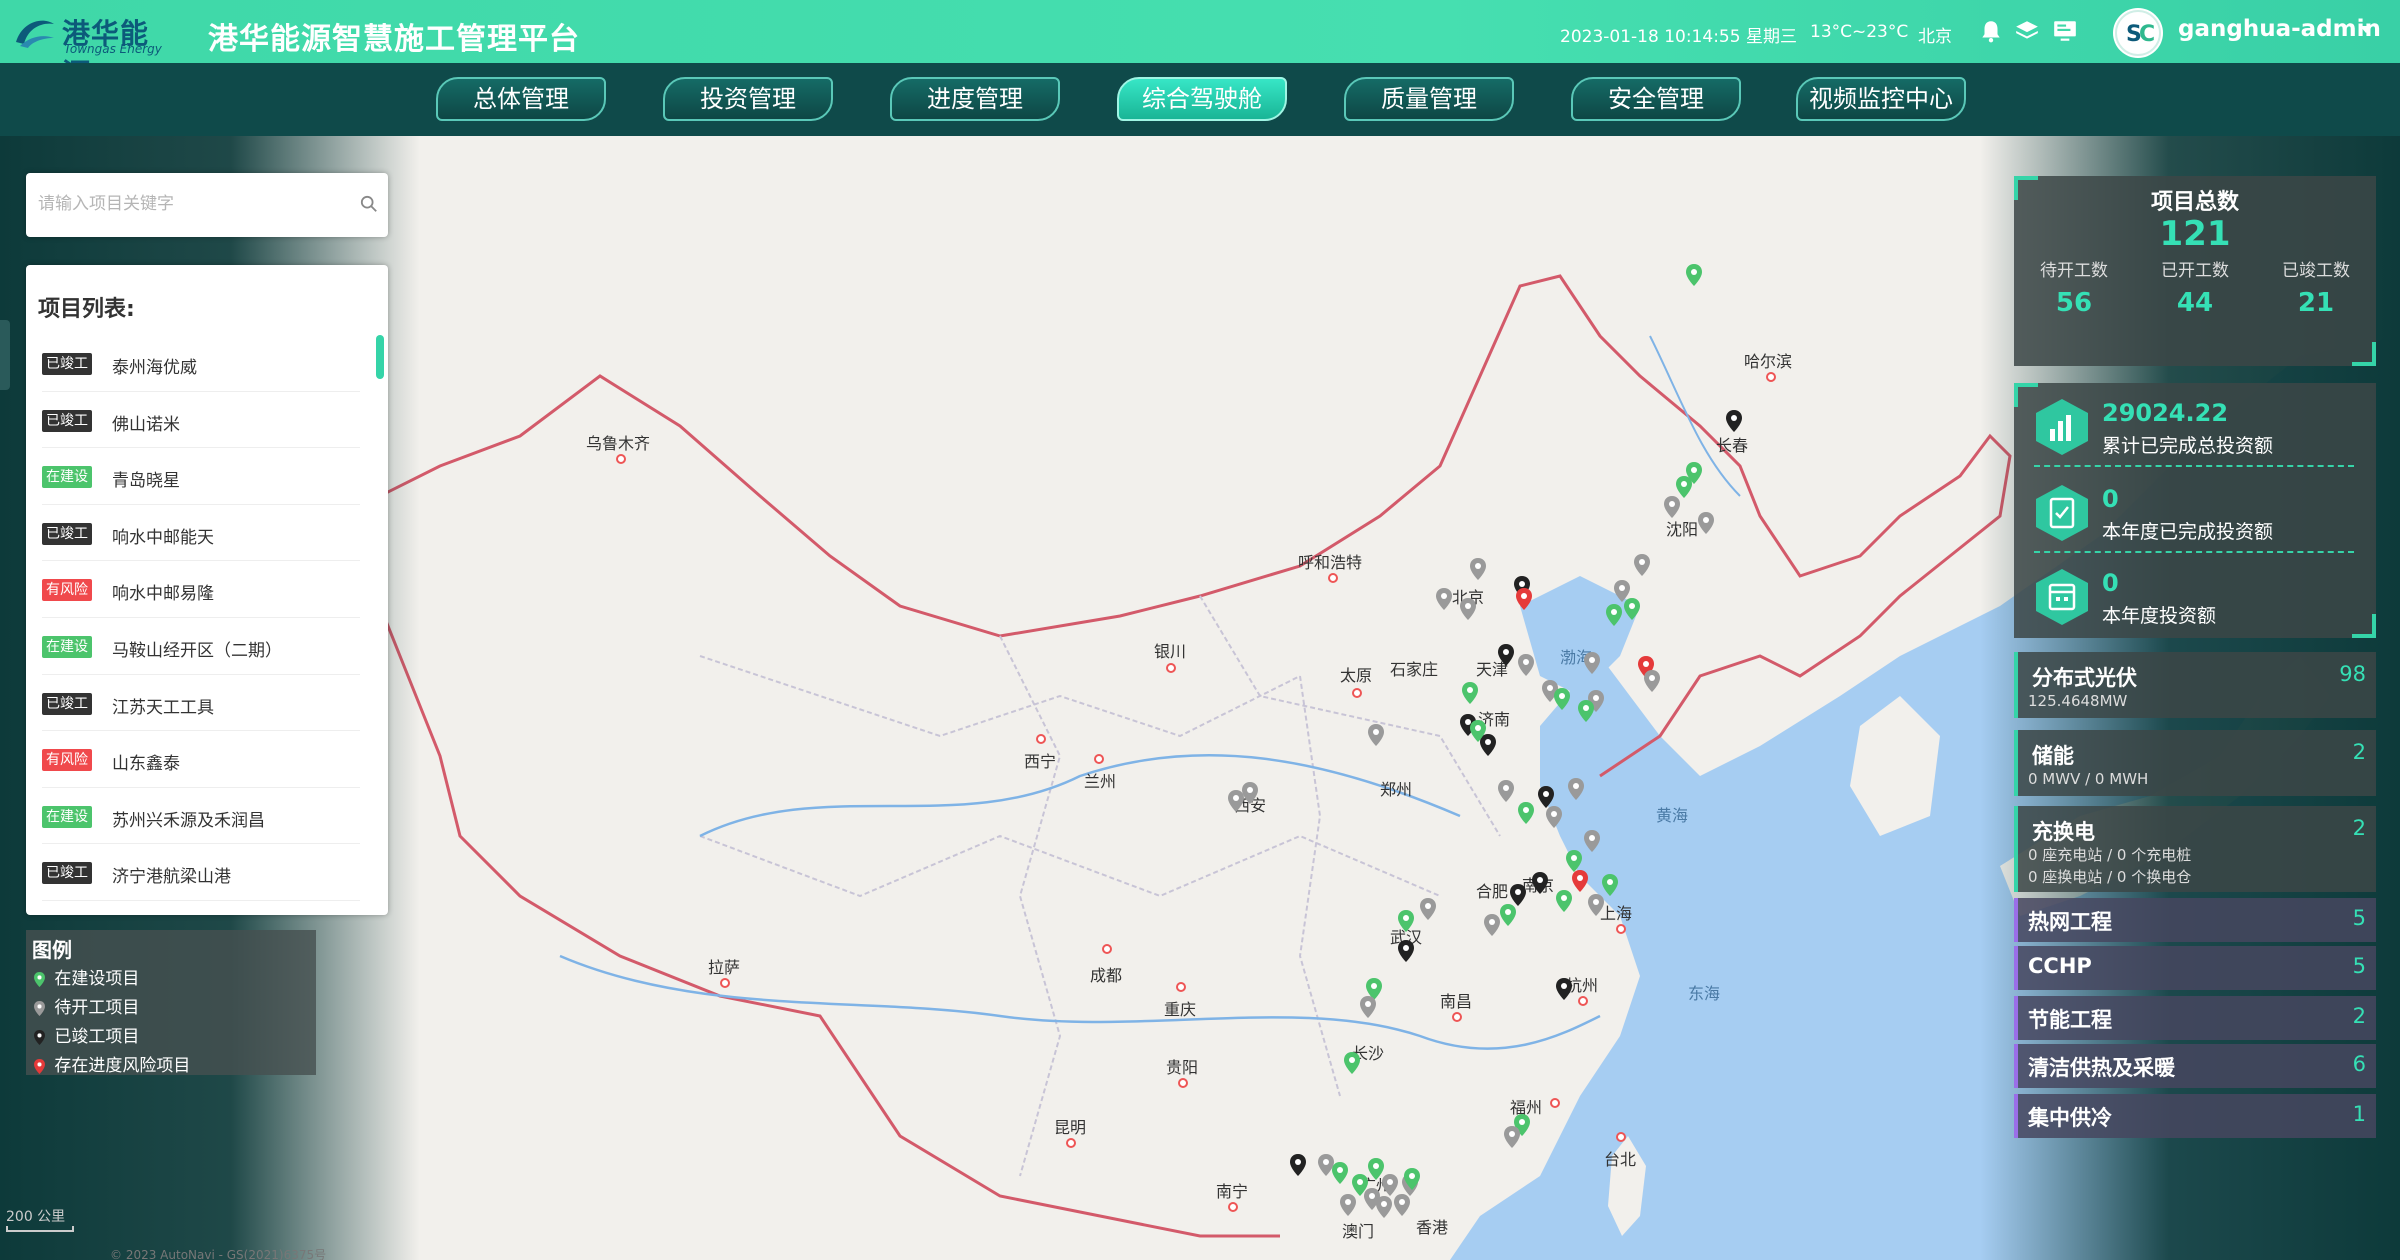 This screenshot has height=1260, width=2400. I want to click on company-logo: 港华能源 Towngas Energy, so click(92, 51).